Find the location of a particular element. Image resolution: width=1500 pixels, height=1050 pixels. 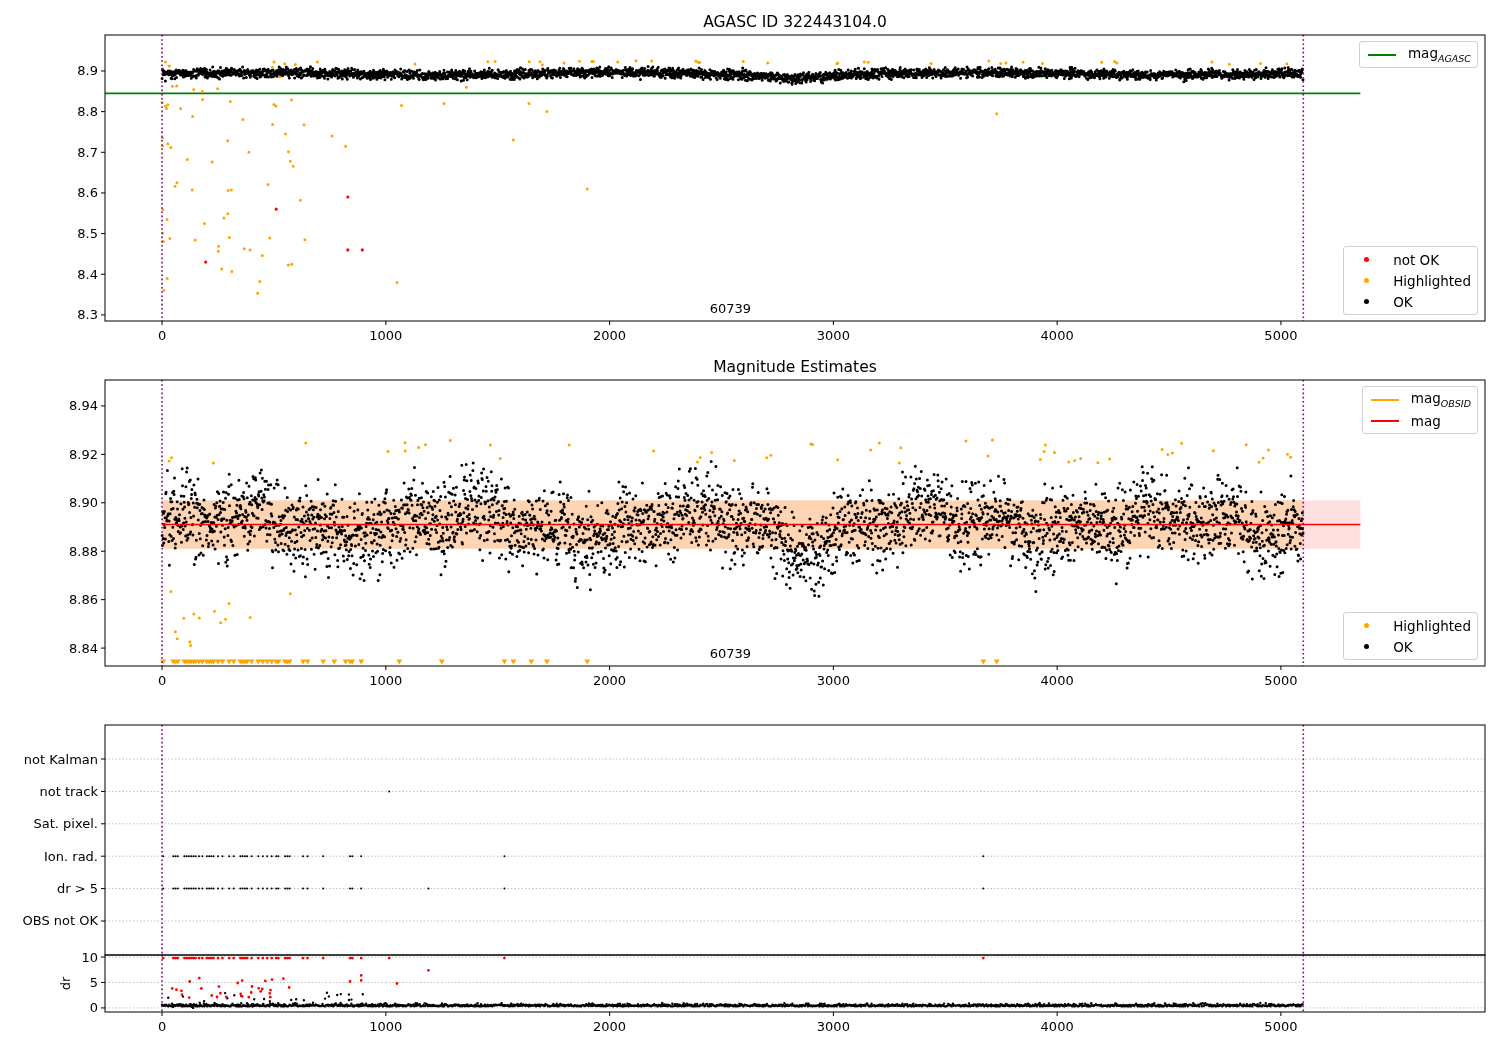

tick-label: 8.3 is located at coordinates (87, 315).